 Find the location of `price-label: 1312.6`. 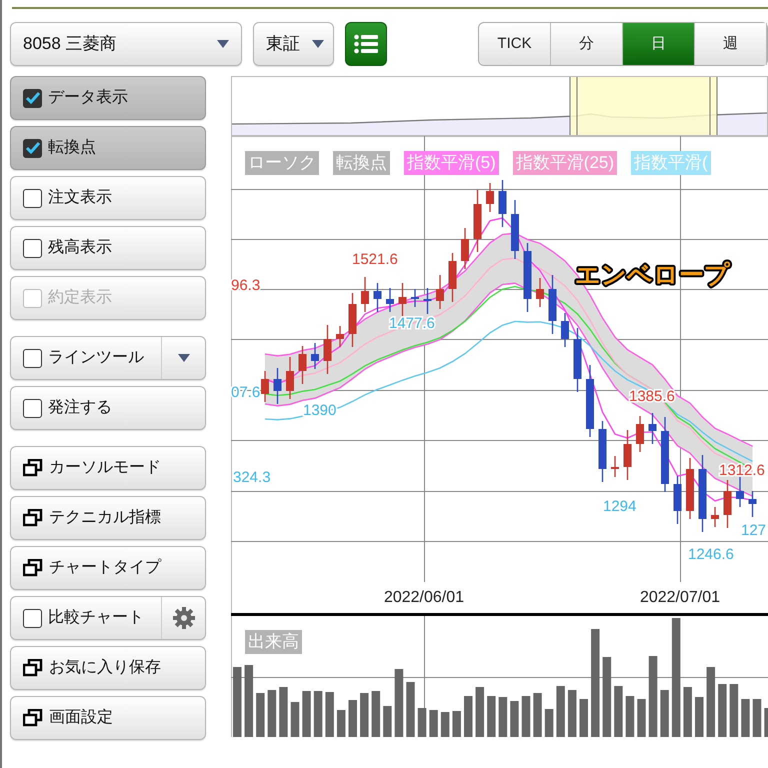

price-label: 1312.6 is located at coordinates (742, 470).